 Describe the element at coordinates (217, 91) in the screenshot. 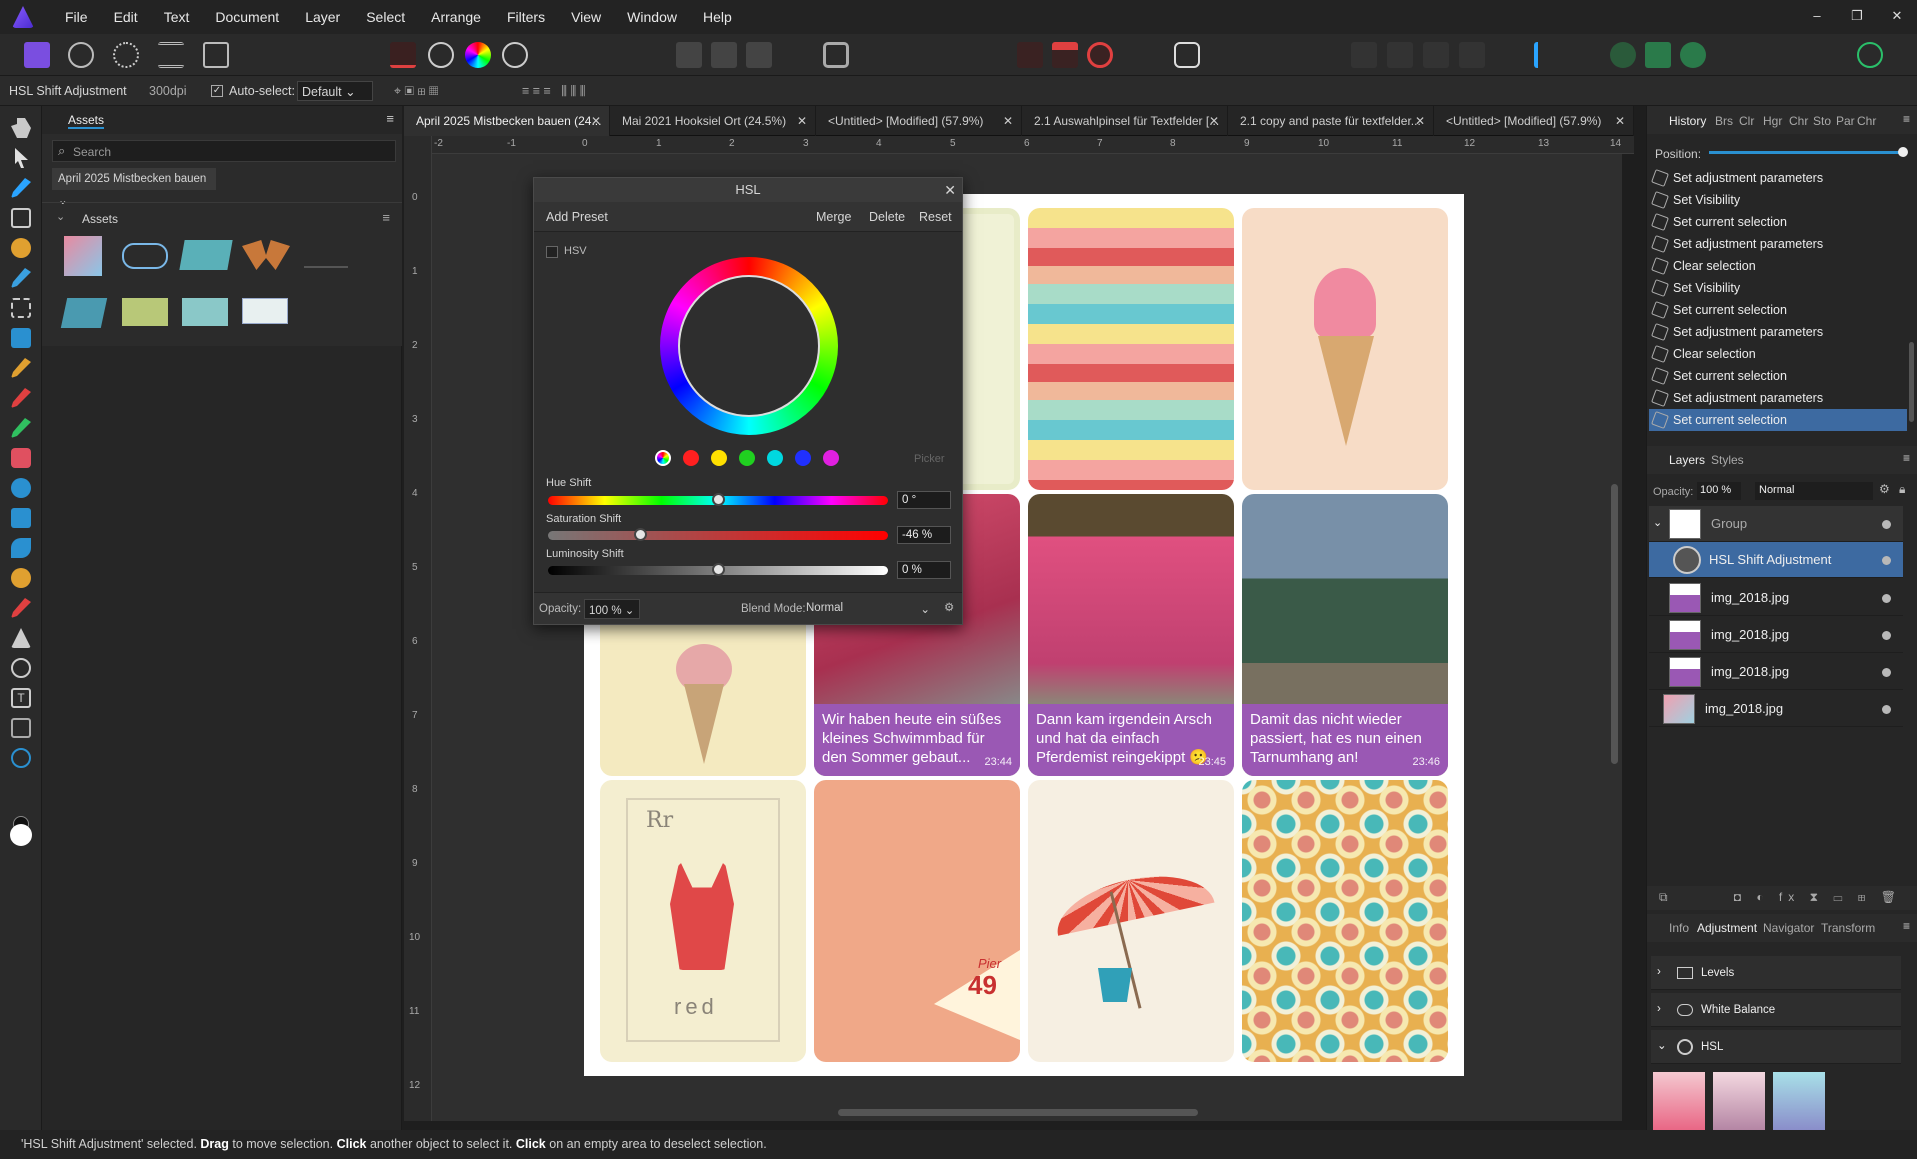

I see `autoselect-checkbox: ✓` at that location.